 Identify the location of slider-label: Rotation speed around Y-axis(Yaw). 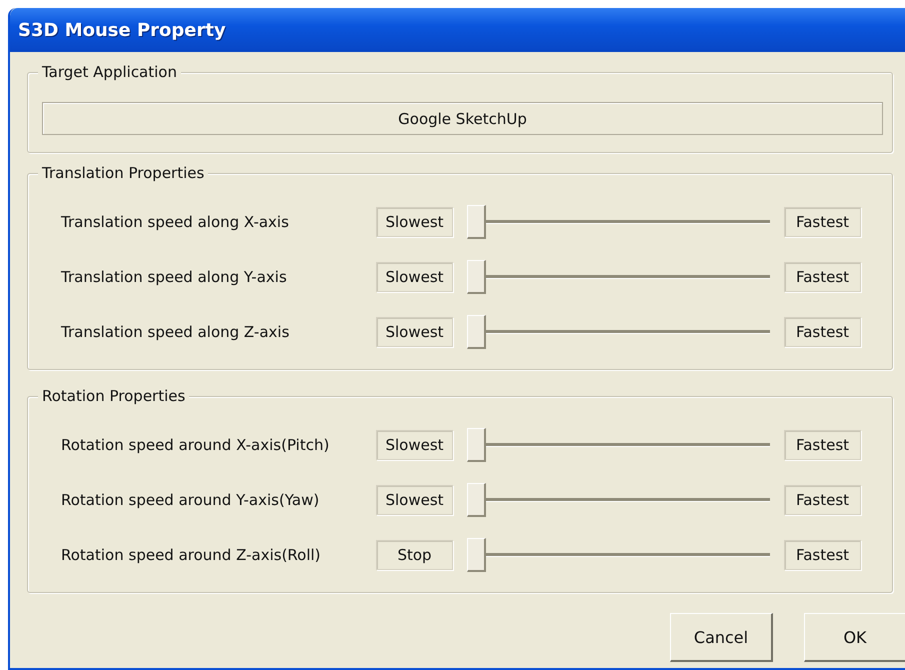
(190, 499).